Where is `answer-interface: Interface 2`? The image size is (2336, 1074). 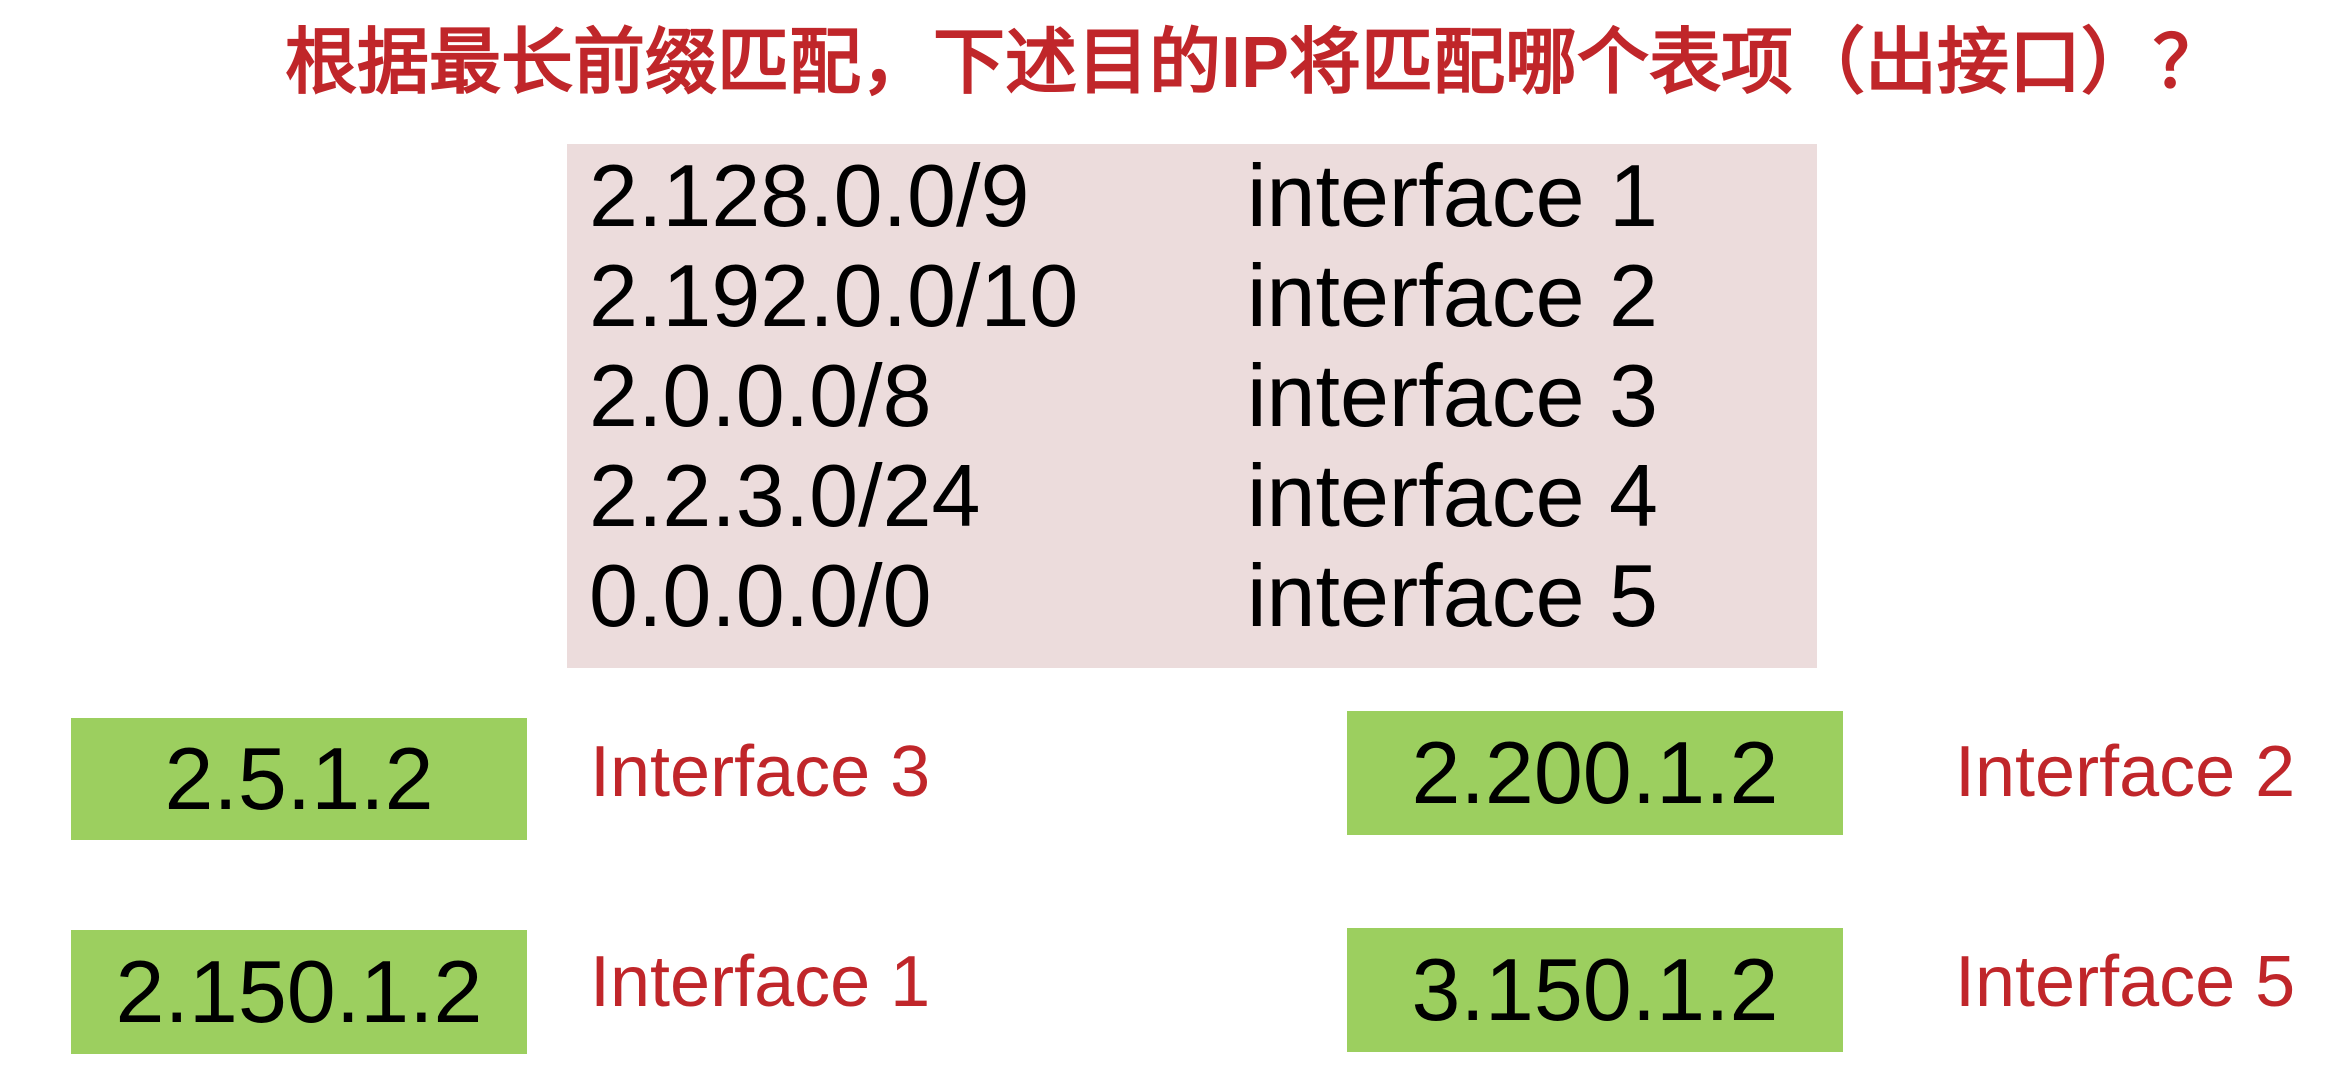 answer-interface: Interface 2 is located at coordinates (2125, 772).